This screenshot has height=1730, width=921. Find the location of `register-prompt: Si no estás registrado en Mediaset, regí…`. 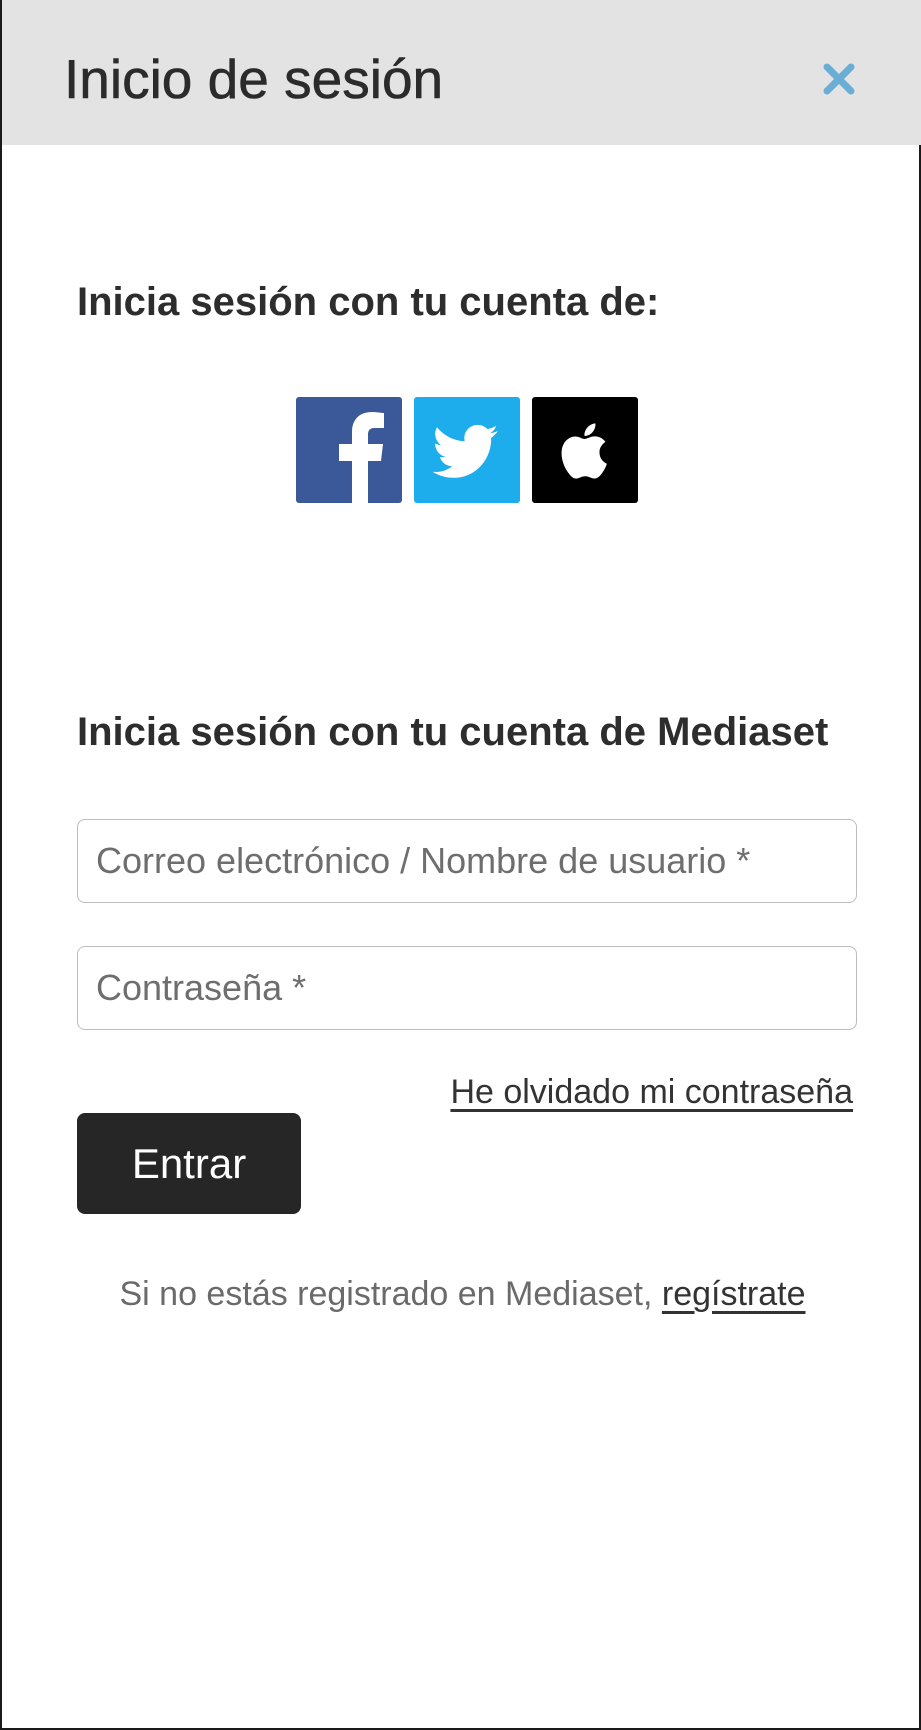

register-prompt: Si no estás registrado en Mediaset, regí… is located at coordinates (461, 1294).